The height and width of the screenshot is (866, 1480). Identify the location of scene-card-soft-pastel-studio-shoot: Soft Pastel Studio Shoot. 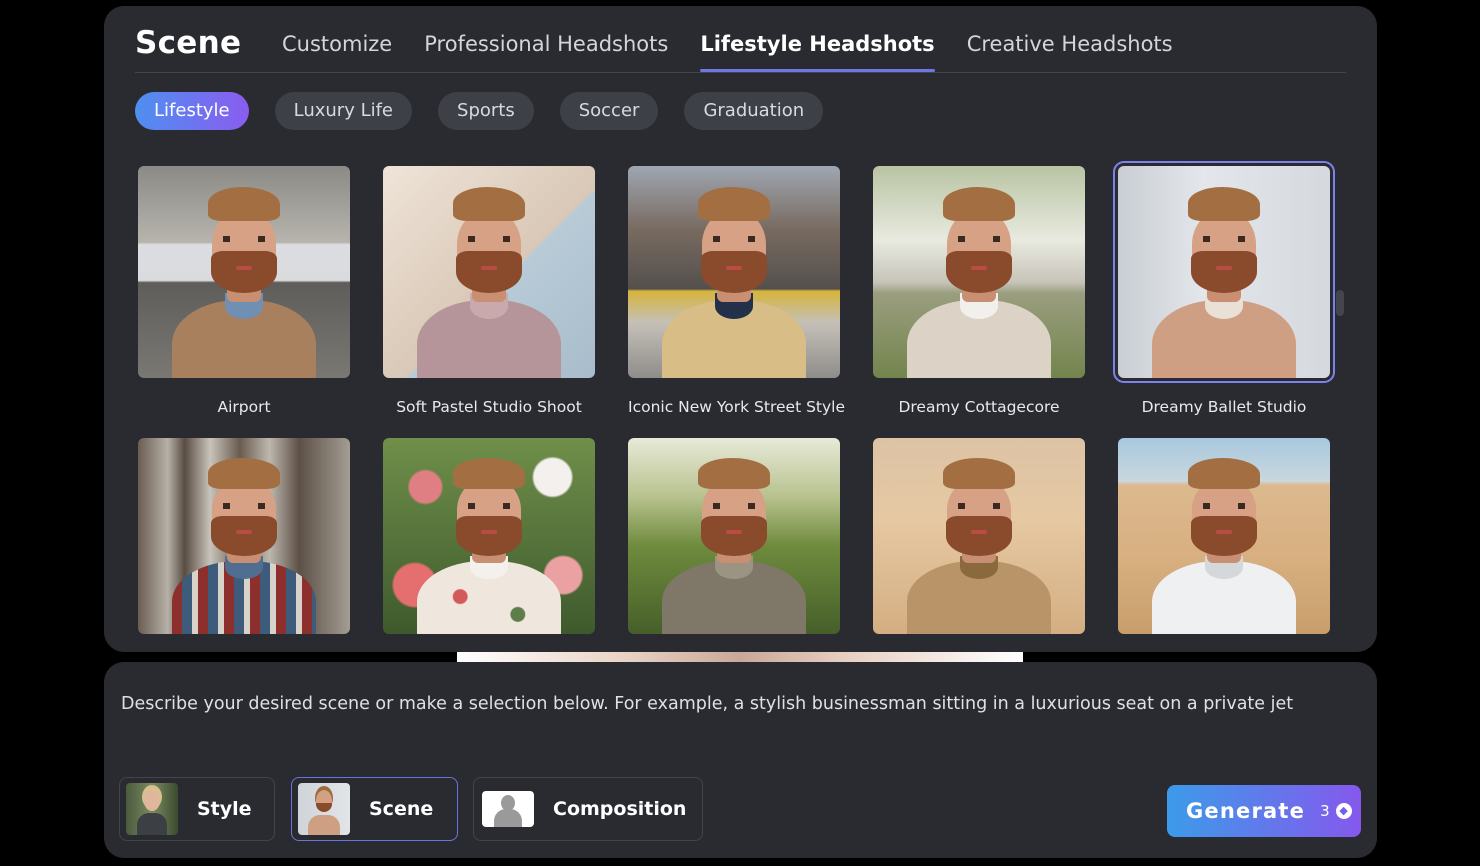
(489, 291).